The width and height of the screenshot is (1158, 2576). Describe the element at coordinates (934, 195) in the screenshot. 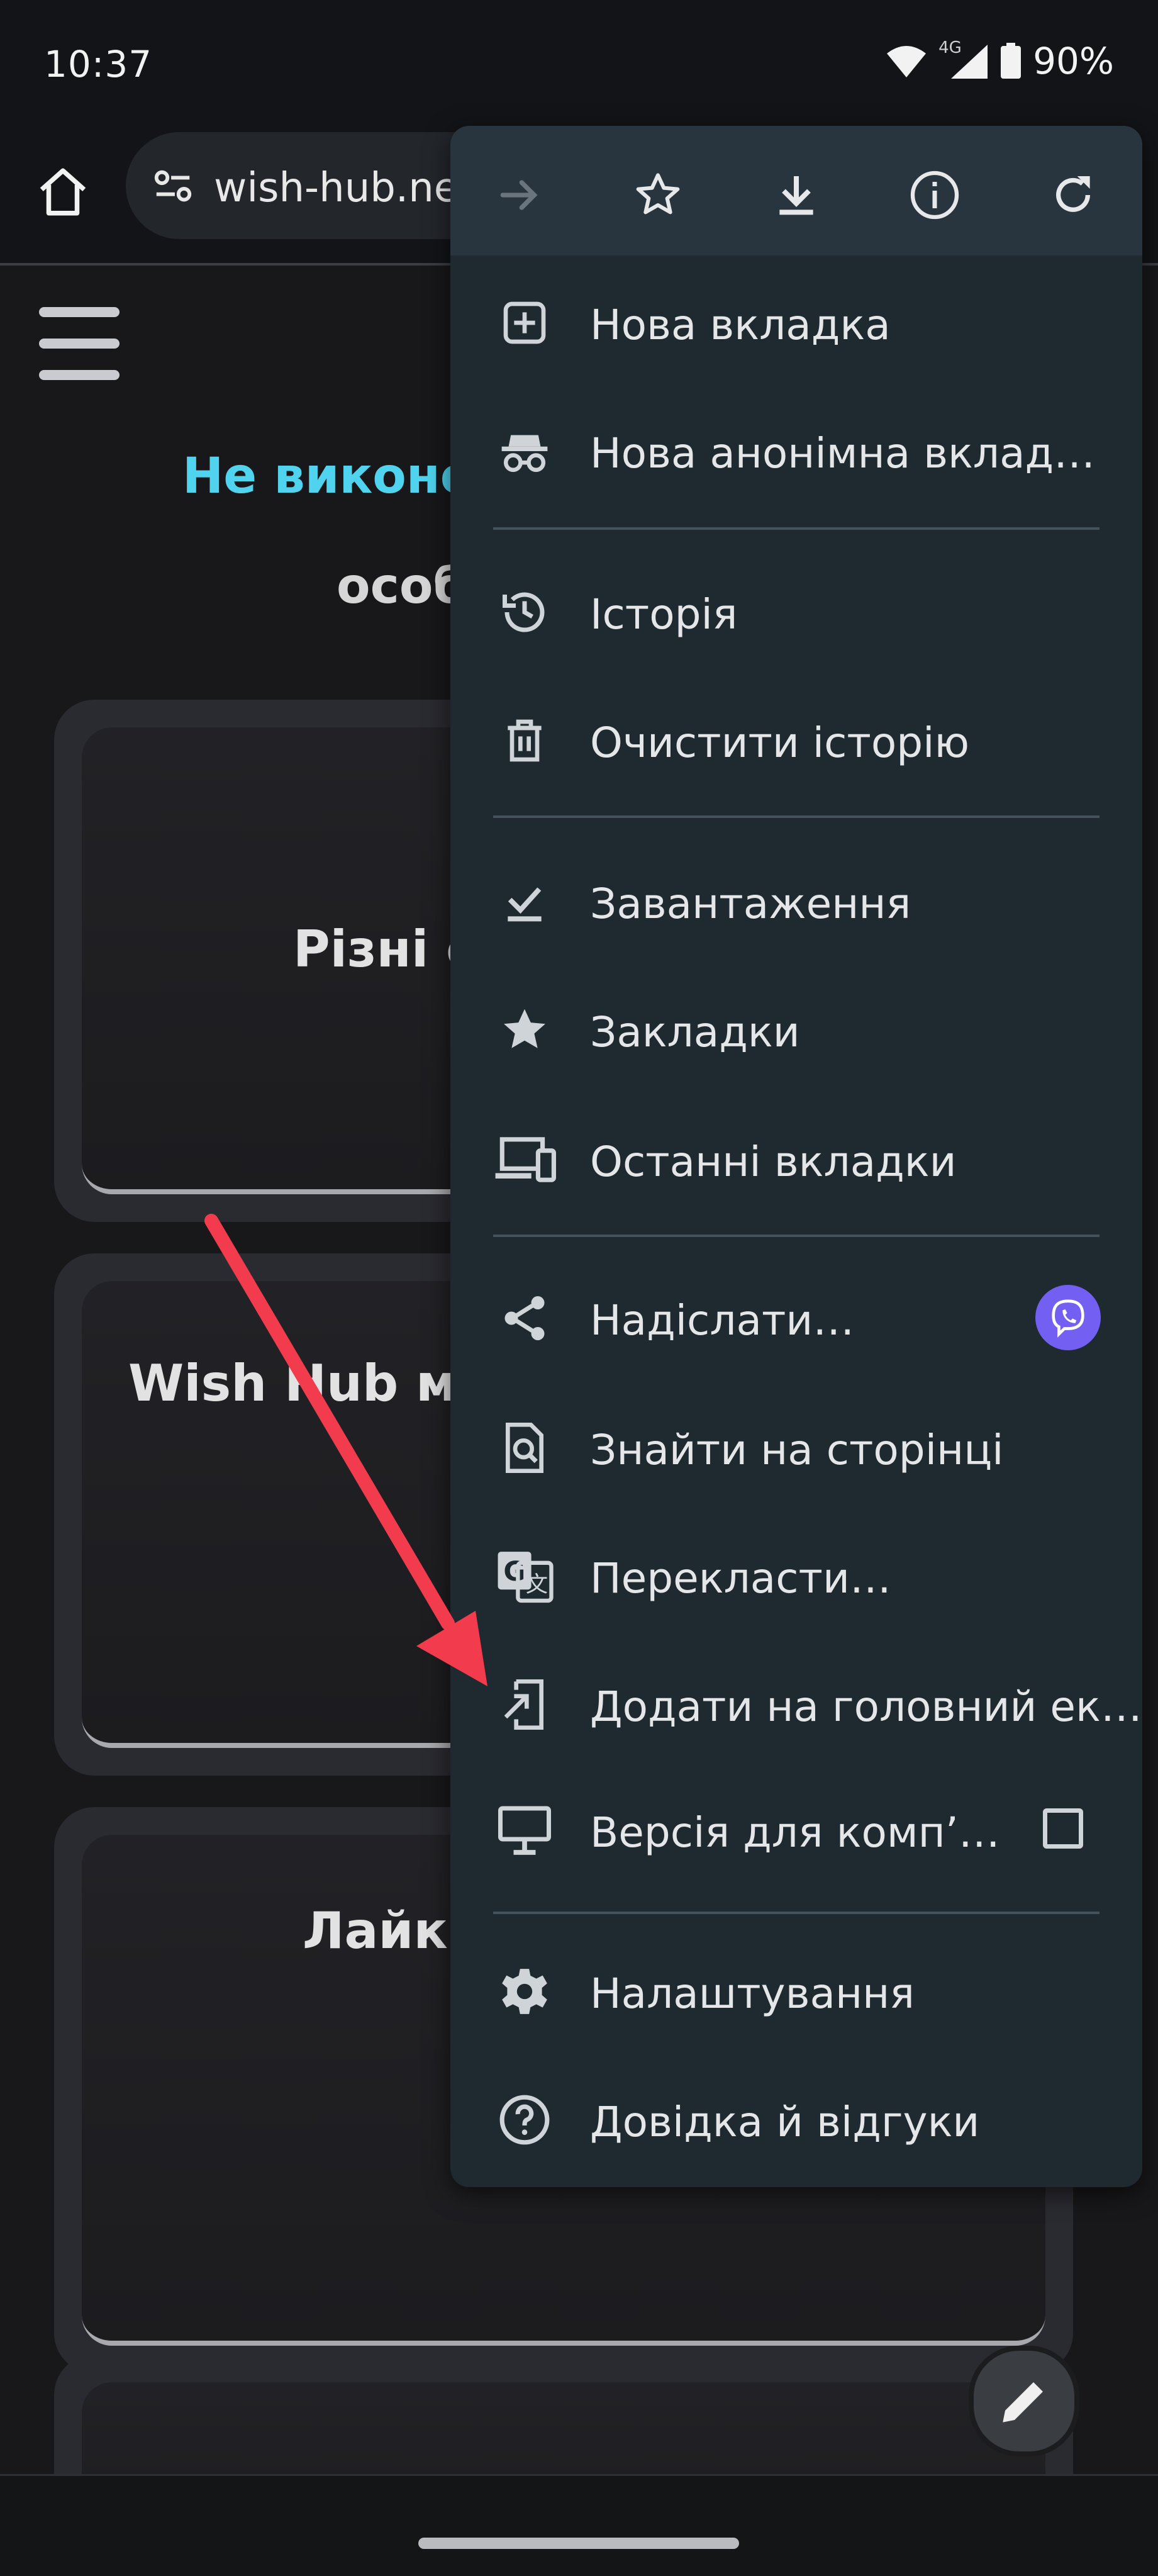

I see `info-icon` at that location.